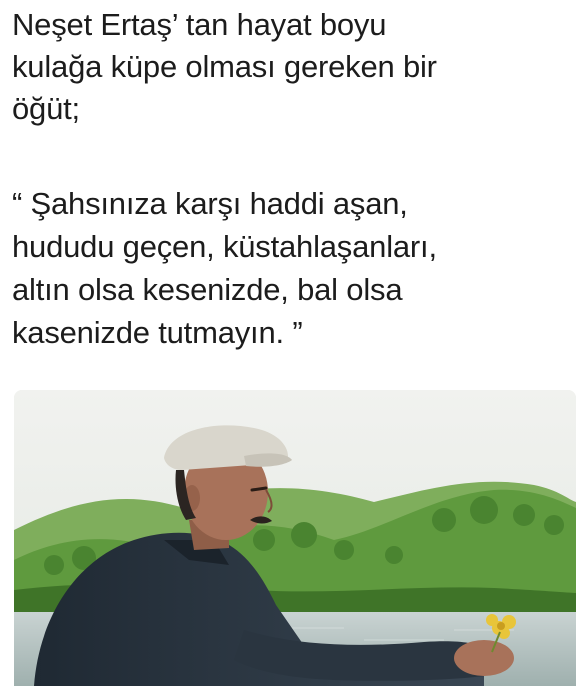  What do you see at coordinates (157, 332) in the screenshot?
I see `quote-line: kasenizde tutmayın. ”` at bounding box center [157, 332].